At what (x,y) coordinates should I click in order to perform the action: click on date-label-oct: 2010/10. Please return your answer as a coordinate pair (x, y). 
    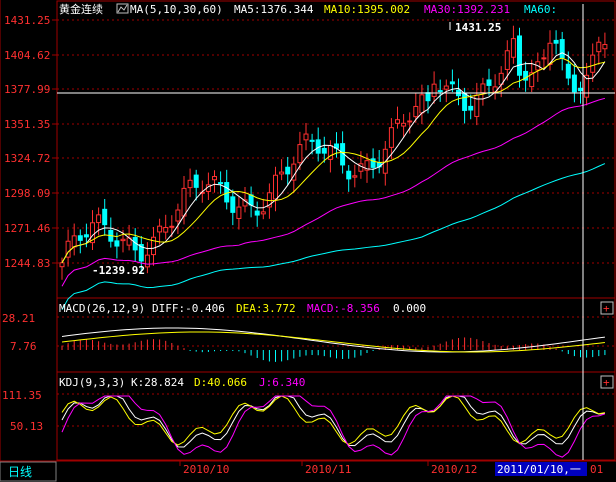
    Looking at the image, I should click on (206, 469).